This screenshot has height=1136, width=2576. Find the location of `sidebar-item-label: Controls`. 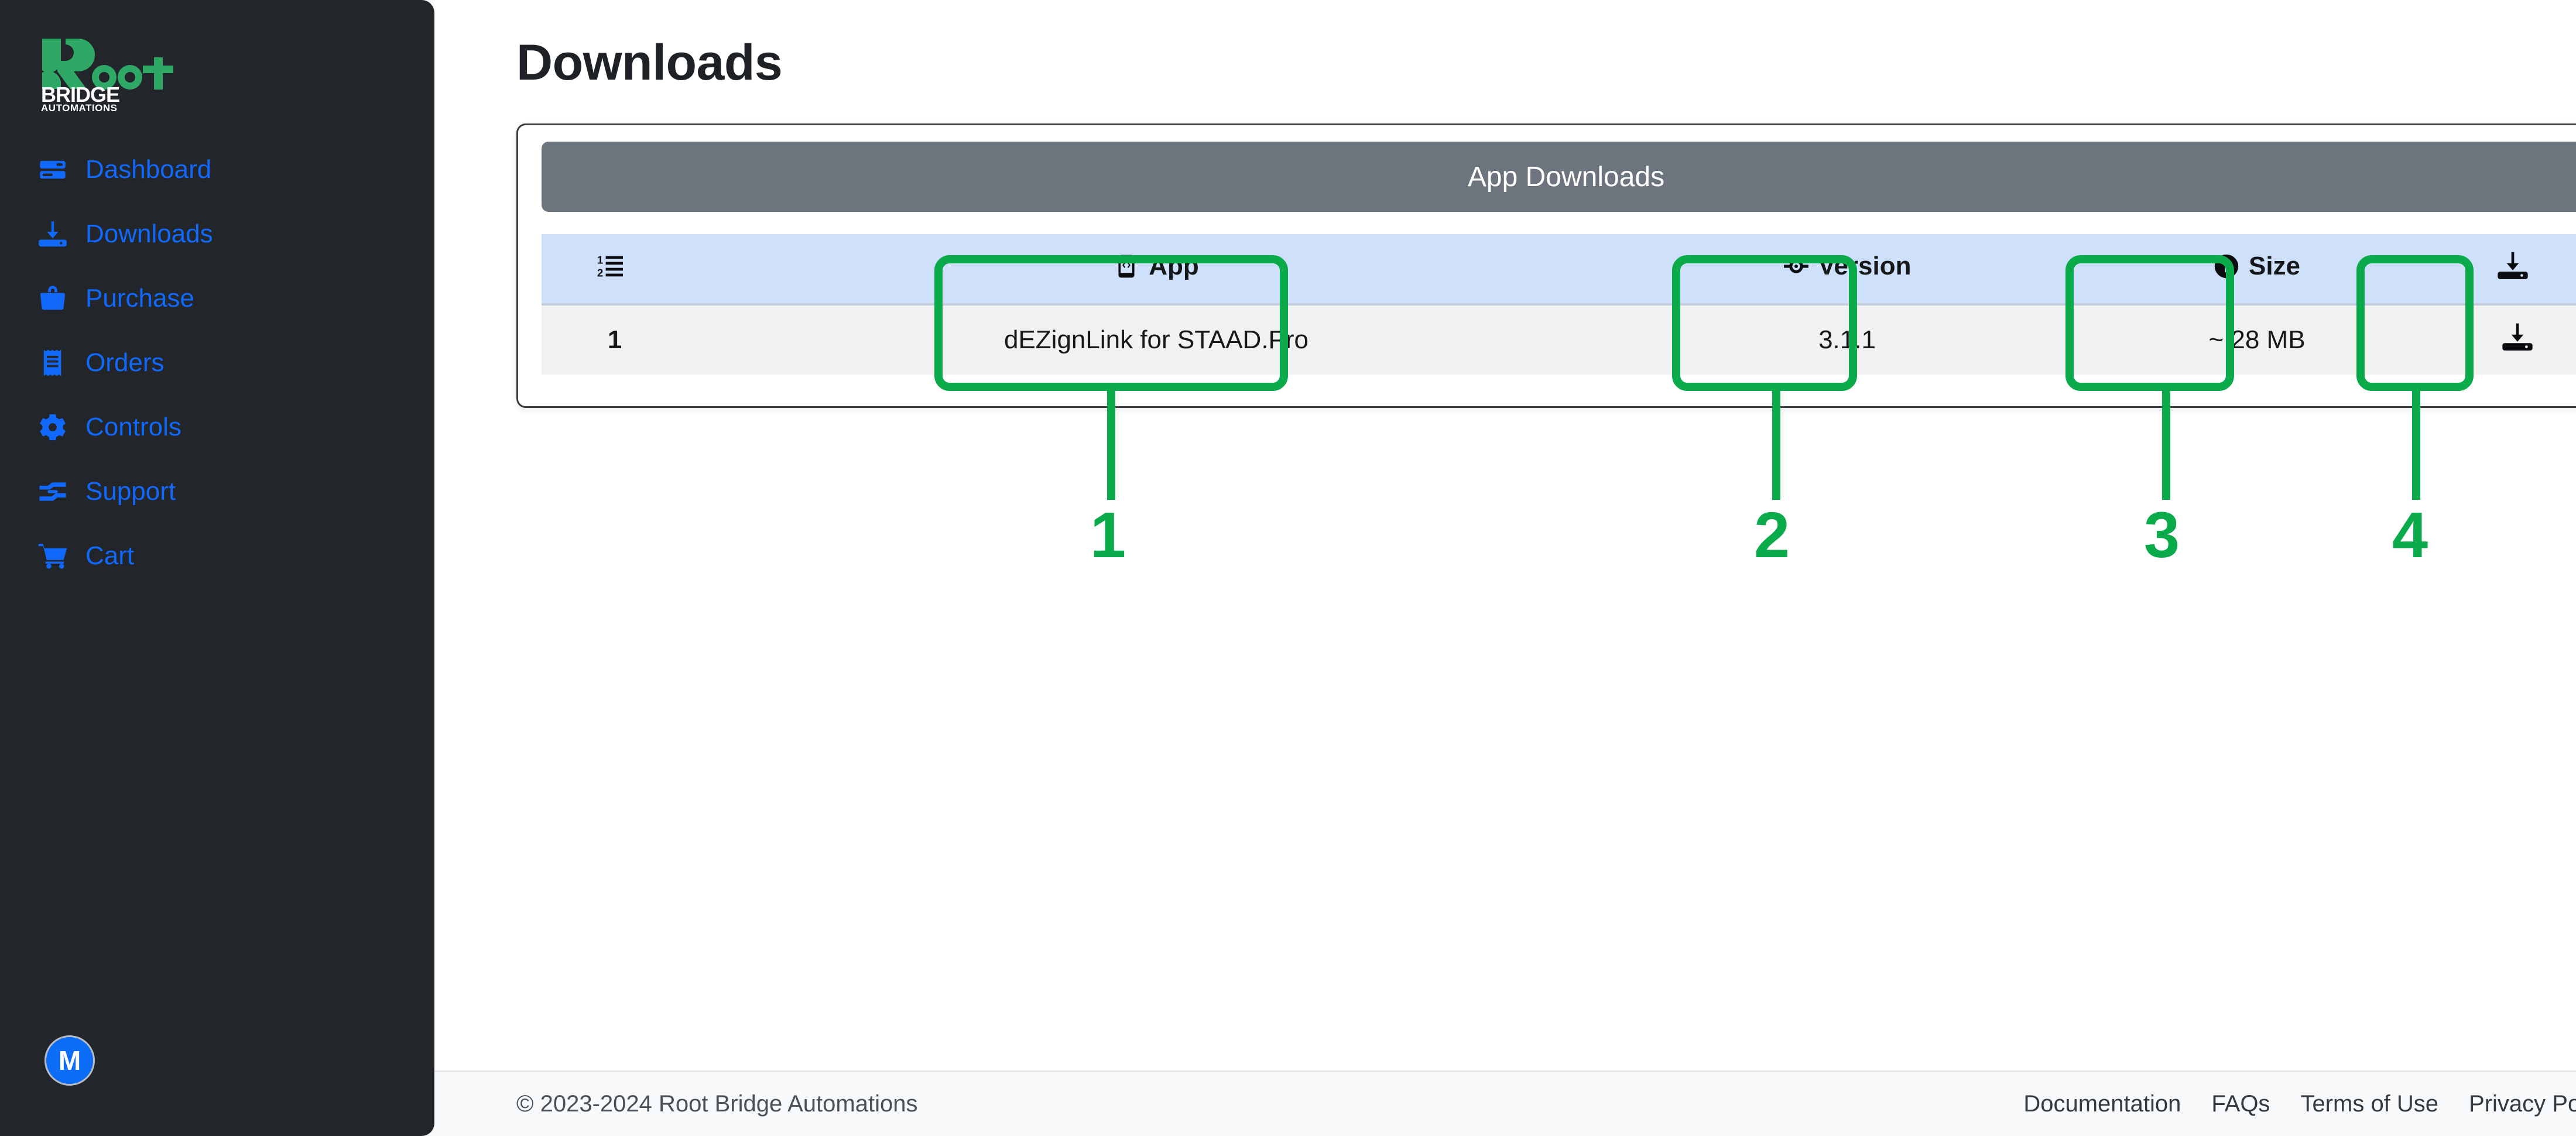

sidebar-item-label: Controls is located at coordinates (133, 427).